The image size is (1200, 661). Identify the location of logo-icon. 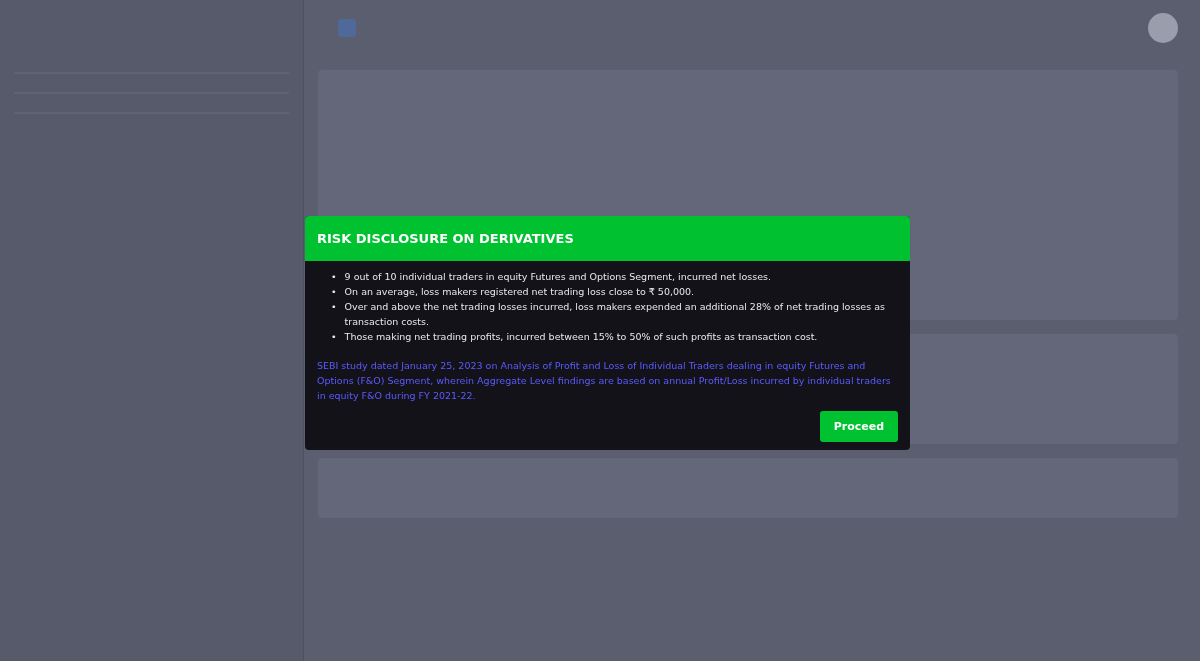
(347, 28).